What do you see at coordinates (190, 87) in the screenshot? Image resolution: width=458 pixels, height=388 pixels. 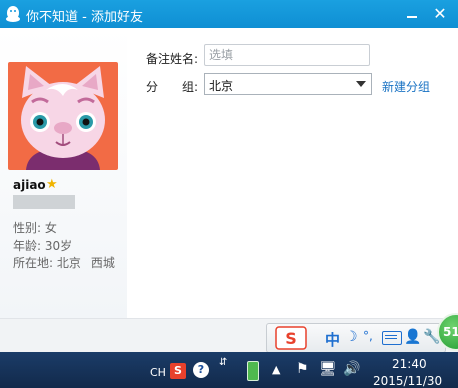 I see `group-label-right: 组:` at bounding box center [190, 87].